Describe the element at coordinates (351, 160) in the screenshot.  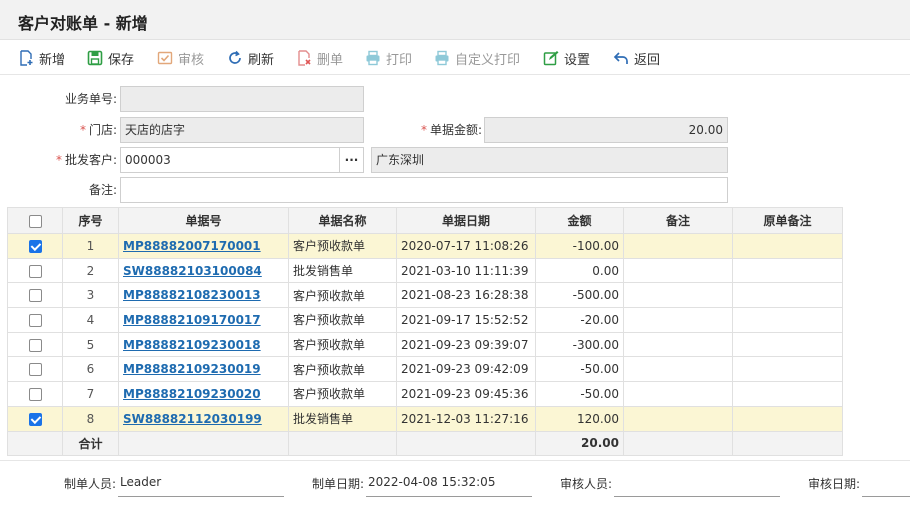
I see `customer-lookup-button: ···` at that location.